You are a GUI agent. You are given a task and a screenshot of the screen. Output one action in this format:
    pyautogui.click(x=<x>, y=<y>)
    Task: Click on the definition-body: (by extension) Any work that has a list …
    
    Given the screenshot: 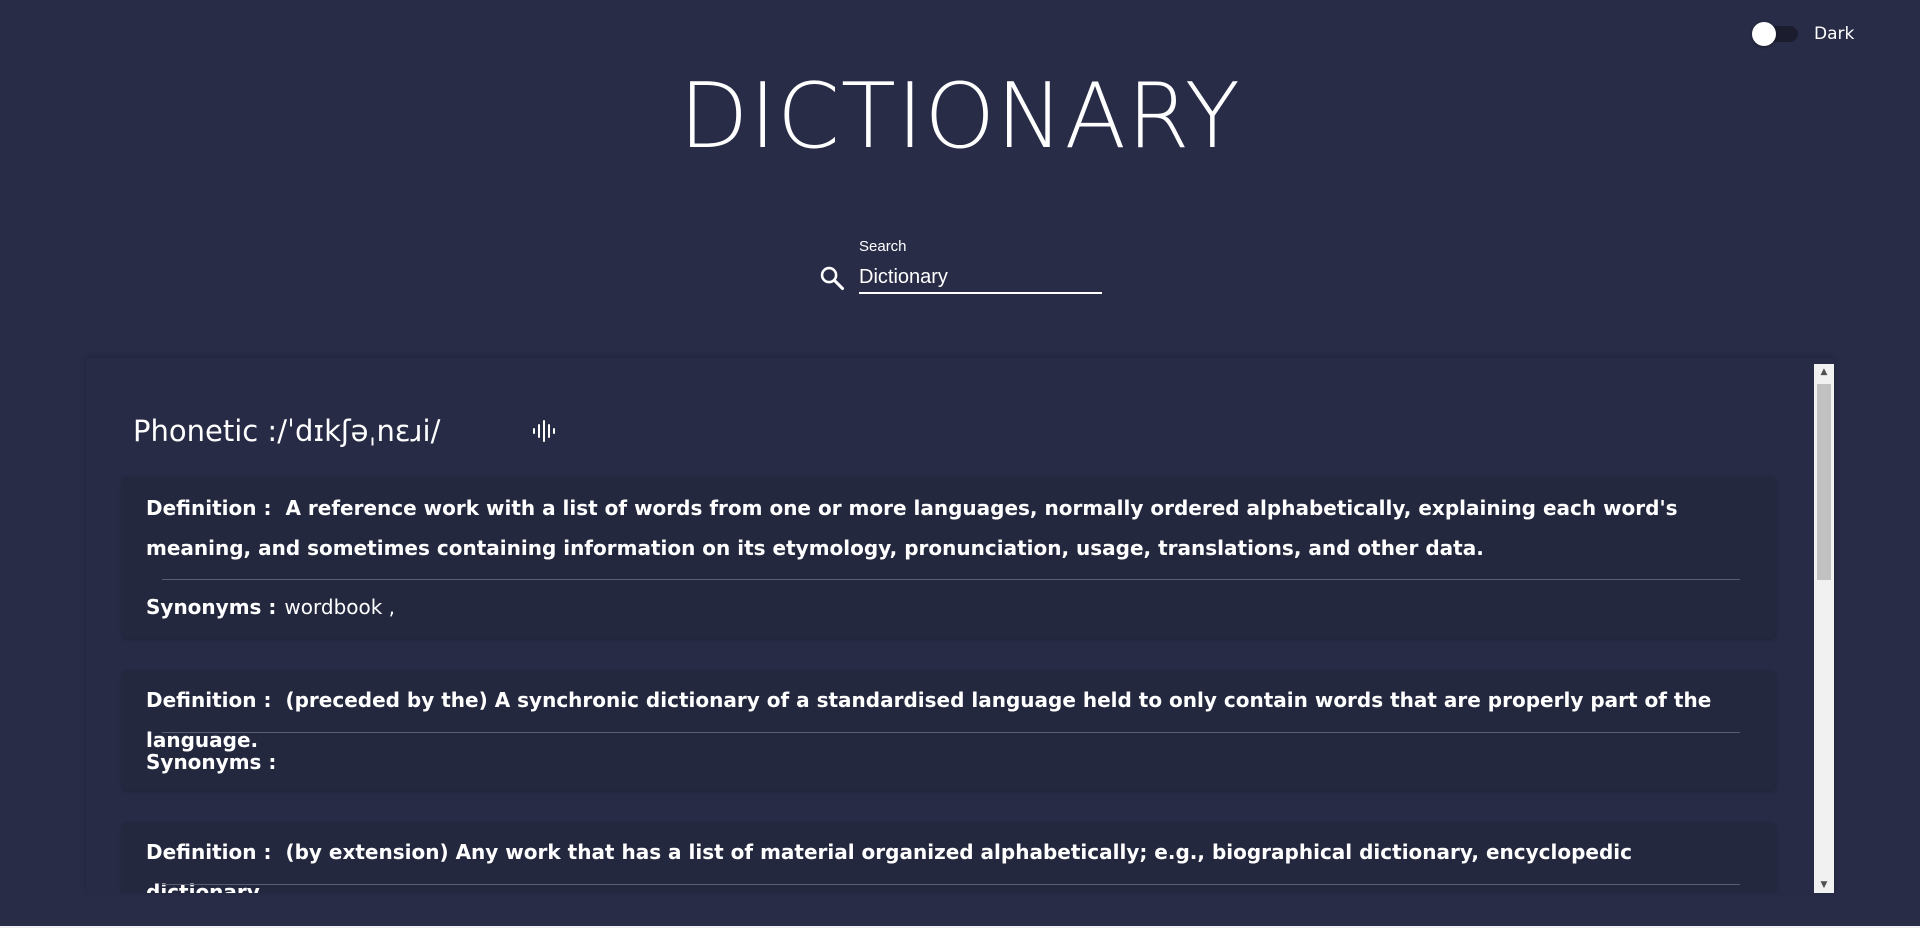 What is the action you would take?
    pyautogui.click(x=889, y=866)
    